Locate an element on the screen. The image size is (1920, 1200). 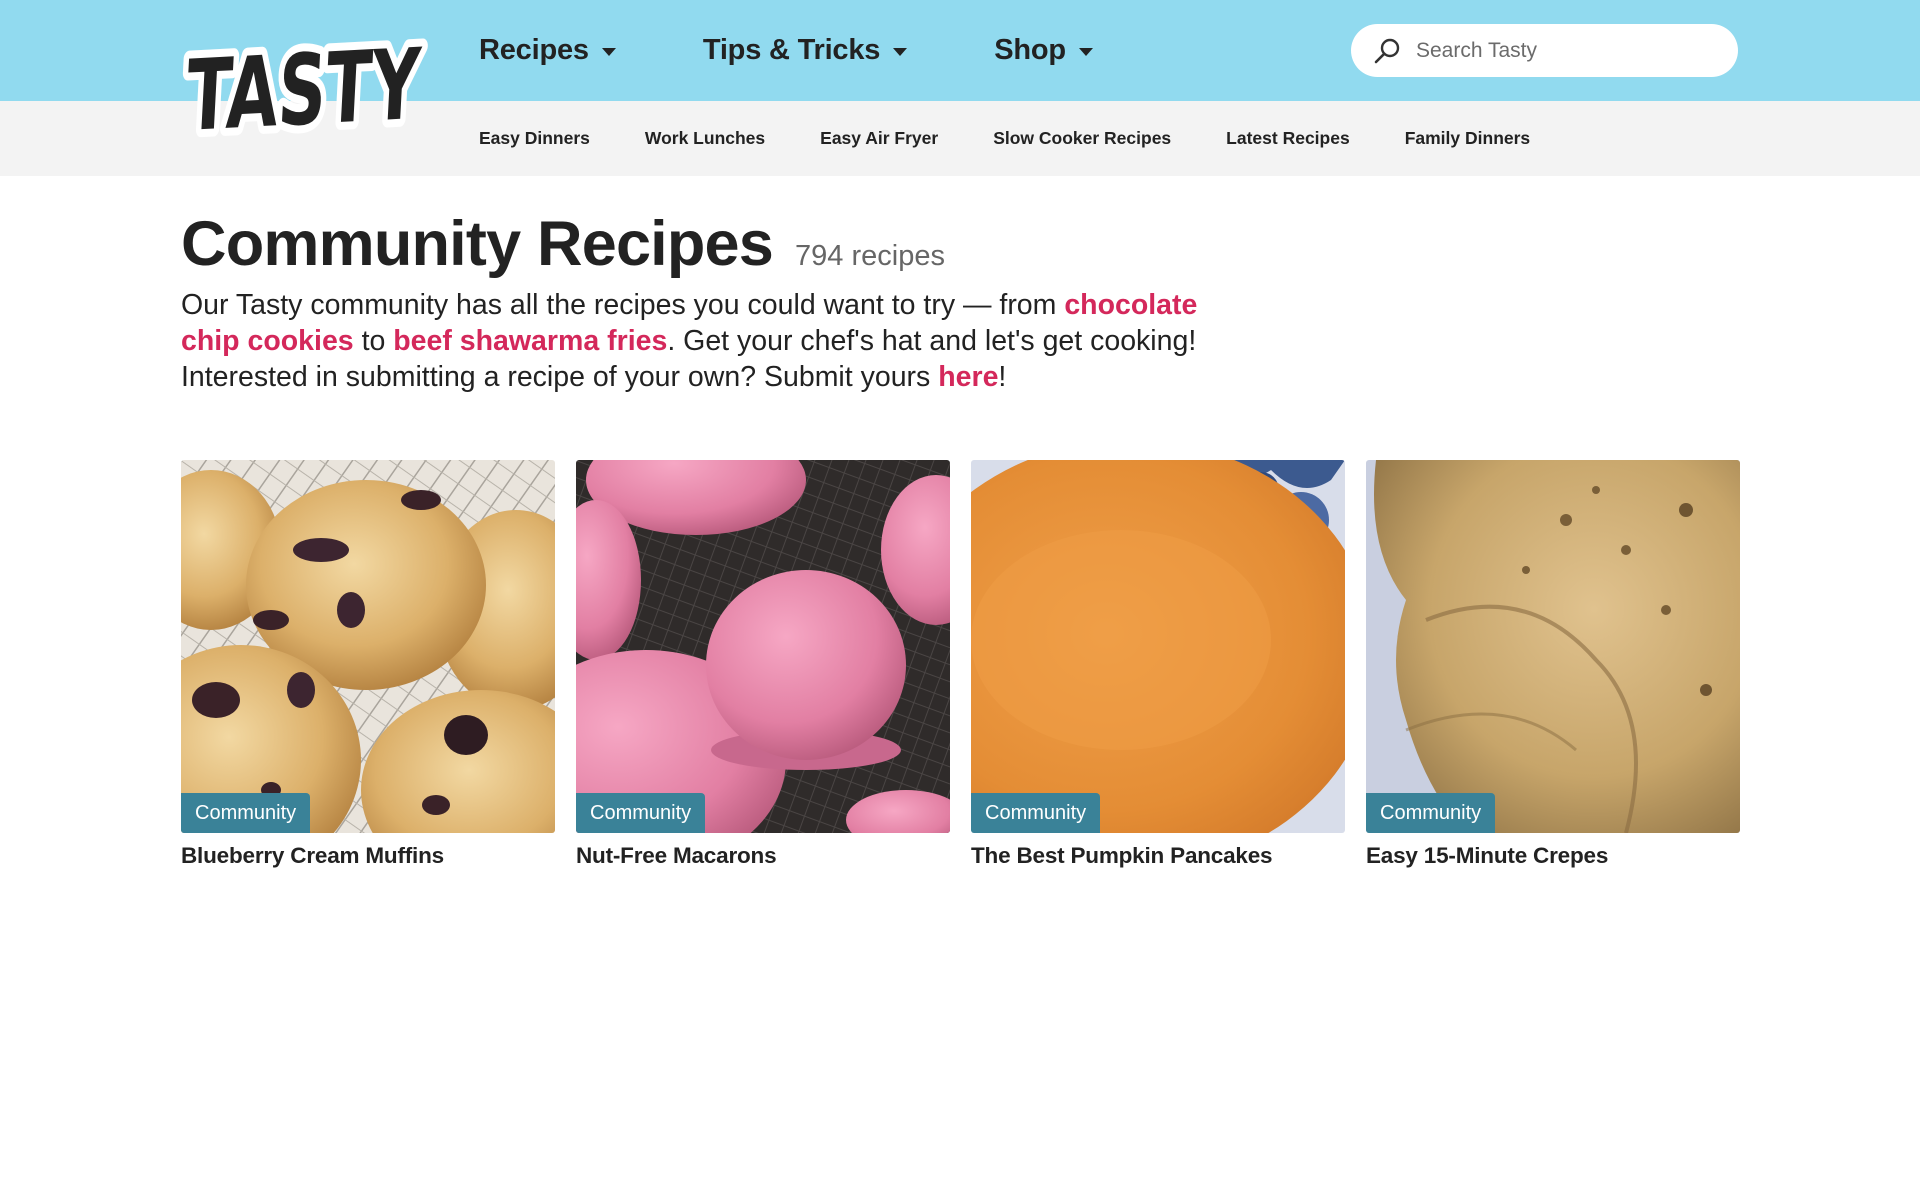
crepe-photo is located at coordinates (1553, 646).